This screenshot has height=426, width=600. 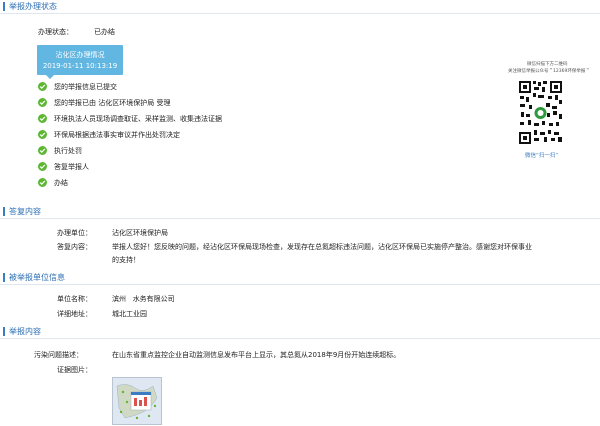 What do you see at coordinates (50, 77) in the screenshot?
I see `dept-box-pointer` at bounding box center [50, 77].